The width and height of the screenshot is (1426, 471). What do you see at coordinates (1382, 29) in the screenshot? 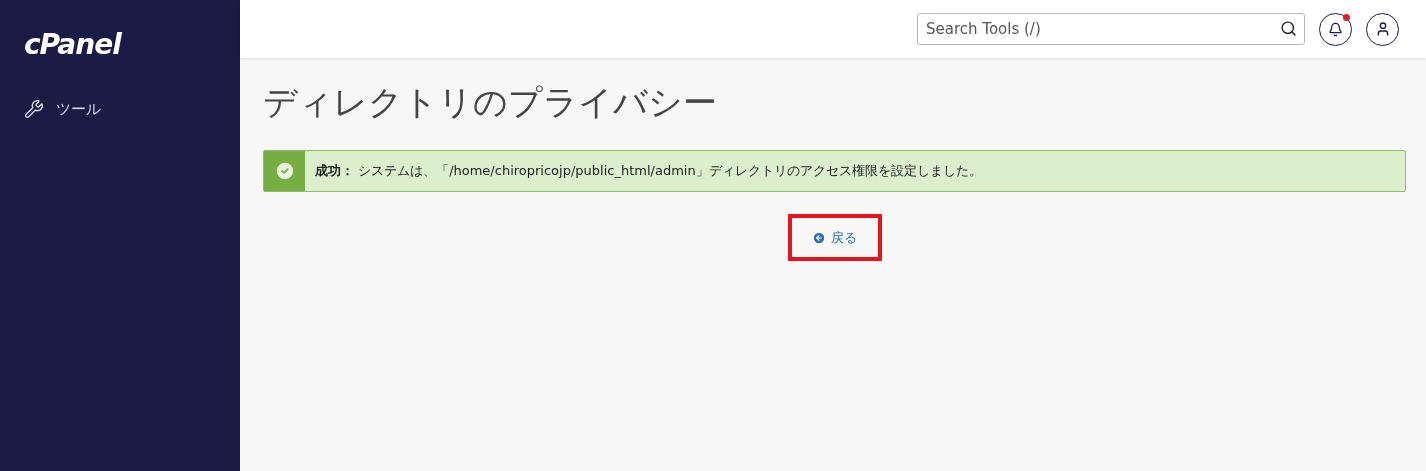
I see `user-button` at bounding box center [1382, 29].